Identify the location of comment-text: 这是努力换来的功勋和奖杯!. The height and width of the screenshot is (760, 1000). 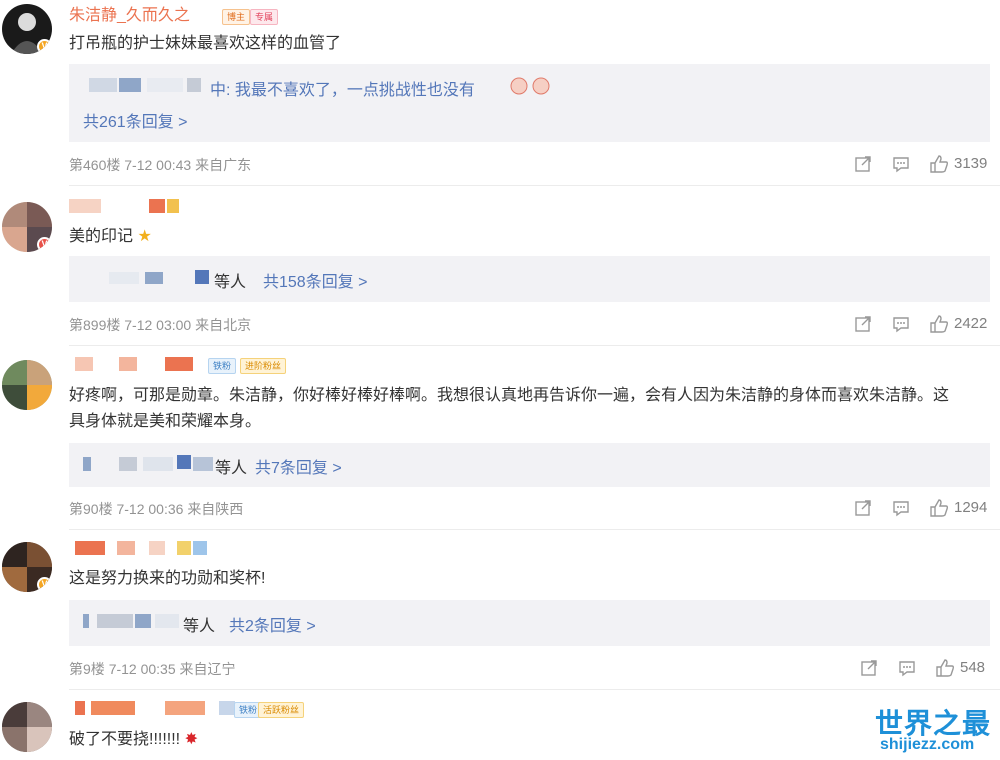
(167, 578).